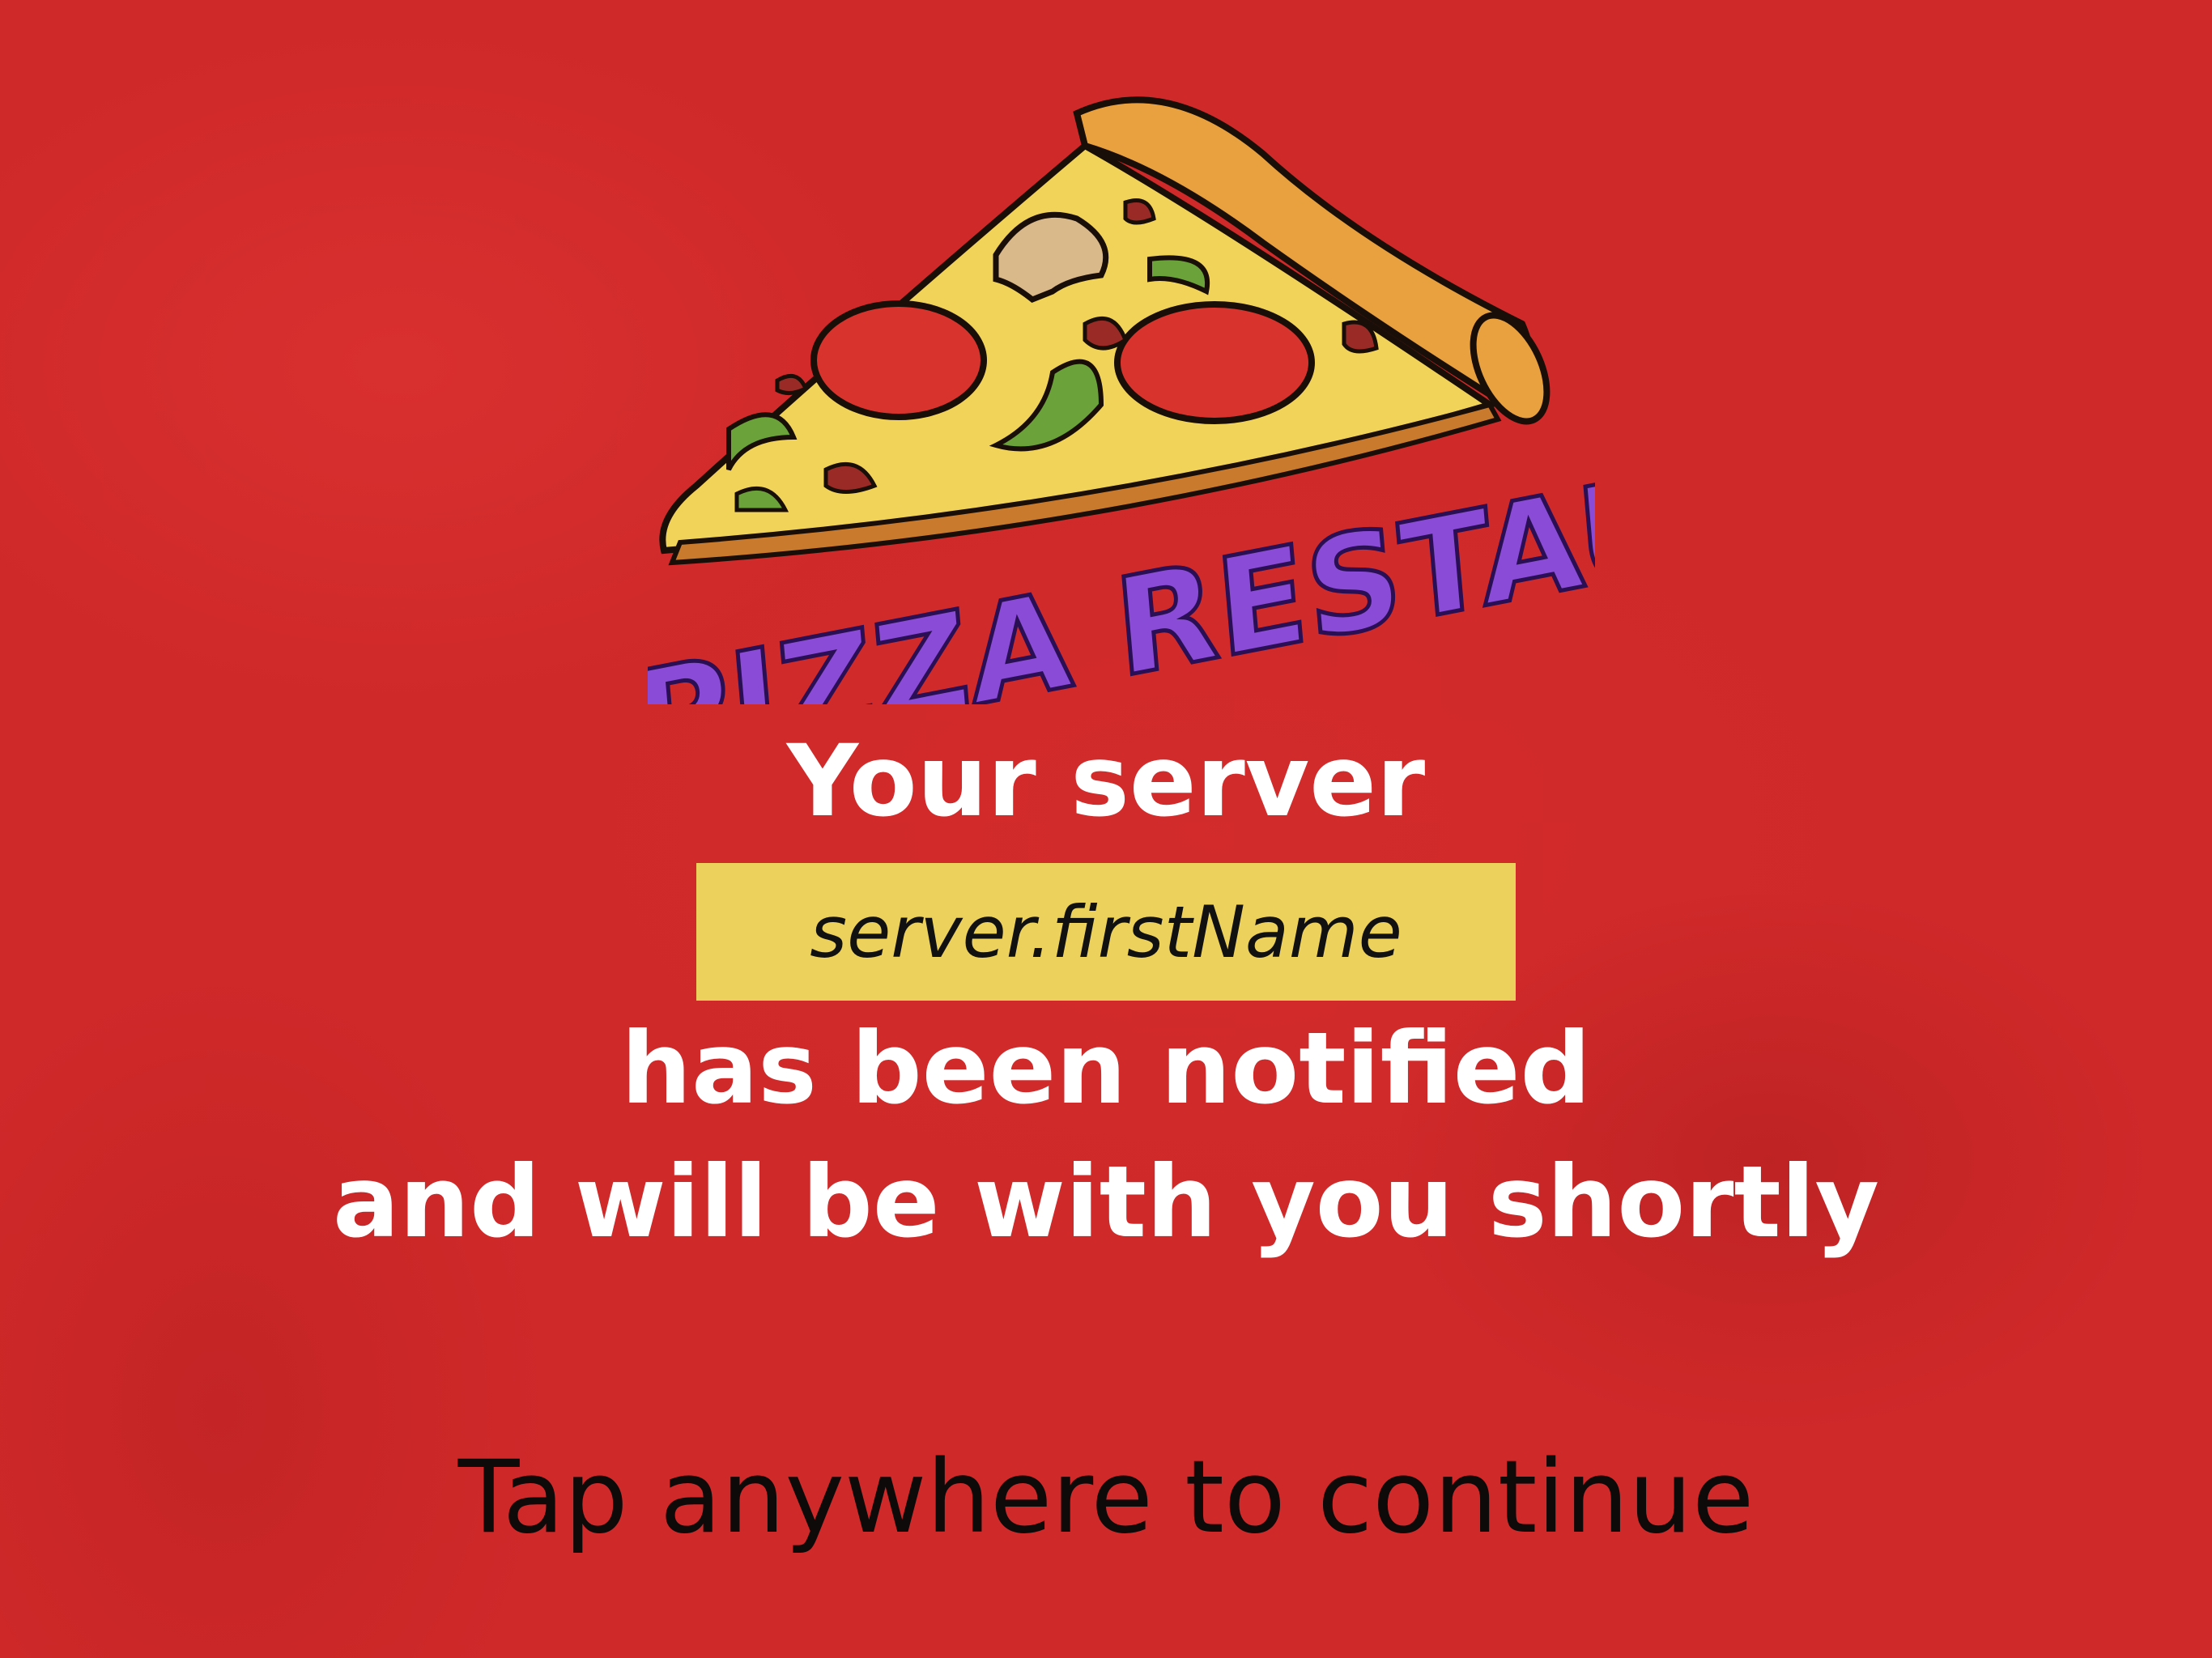 The width and height of the screenshot is (2212, 1658). I want to click on tap-to-continue-prompt: Tap anywhere to continue, so click(1106, 1497).